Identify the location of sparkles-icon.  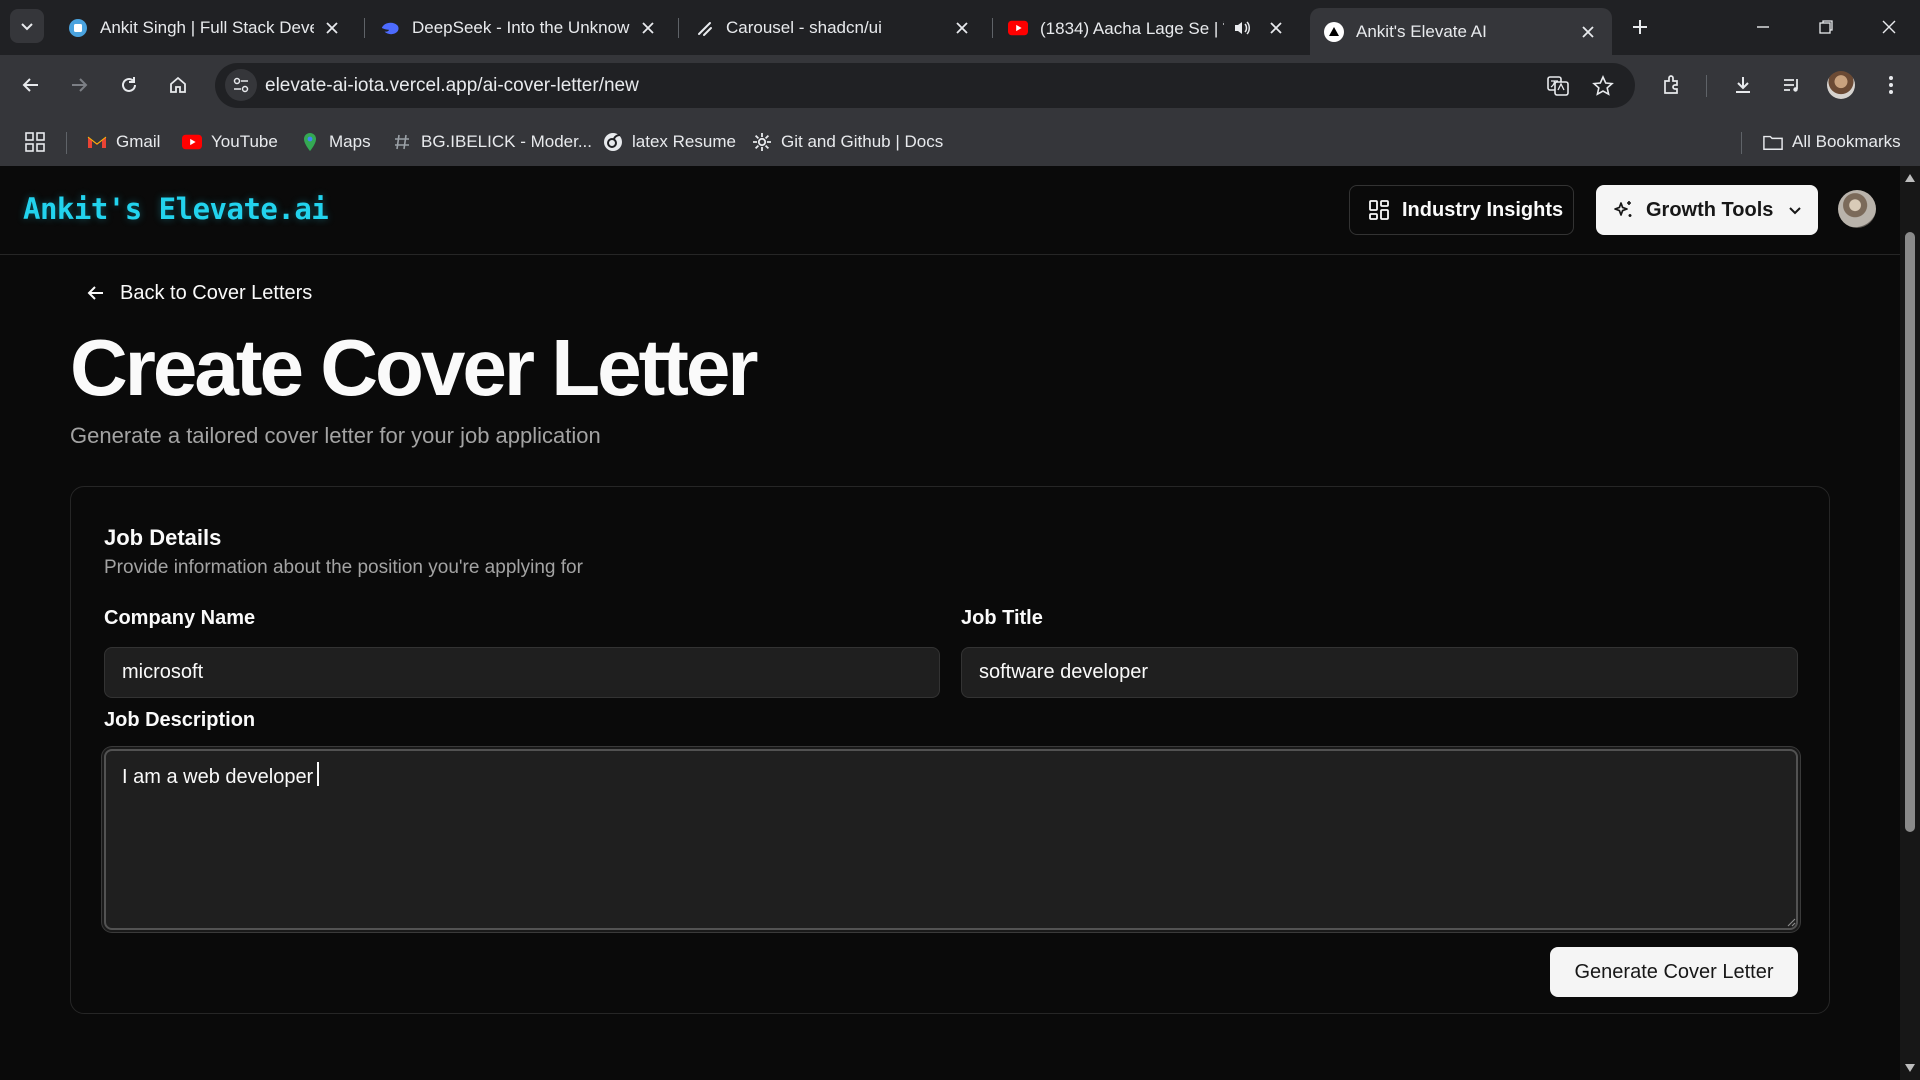
(1623, 210).